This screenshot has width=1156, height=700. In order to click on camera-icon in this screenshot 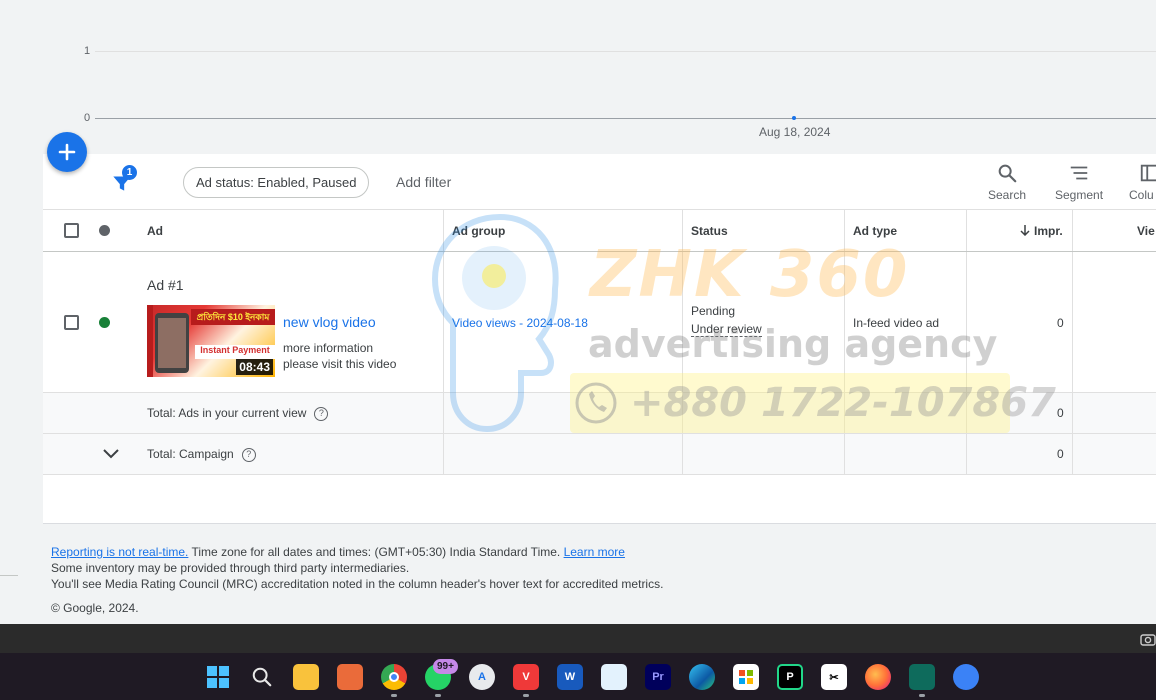, I will do `click(1148, 639)`.